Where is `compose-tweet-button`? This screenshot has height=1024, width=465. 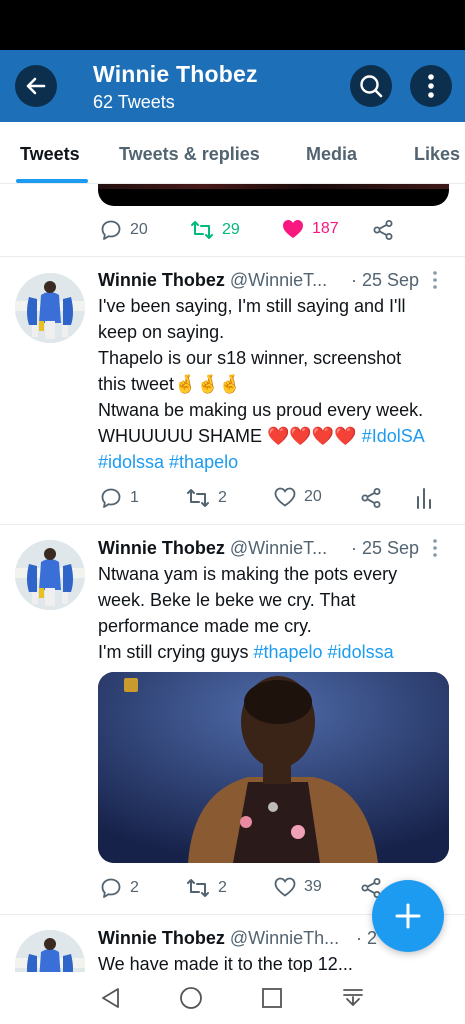
compose-tweet-button is located at coordinates (408, 916).